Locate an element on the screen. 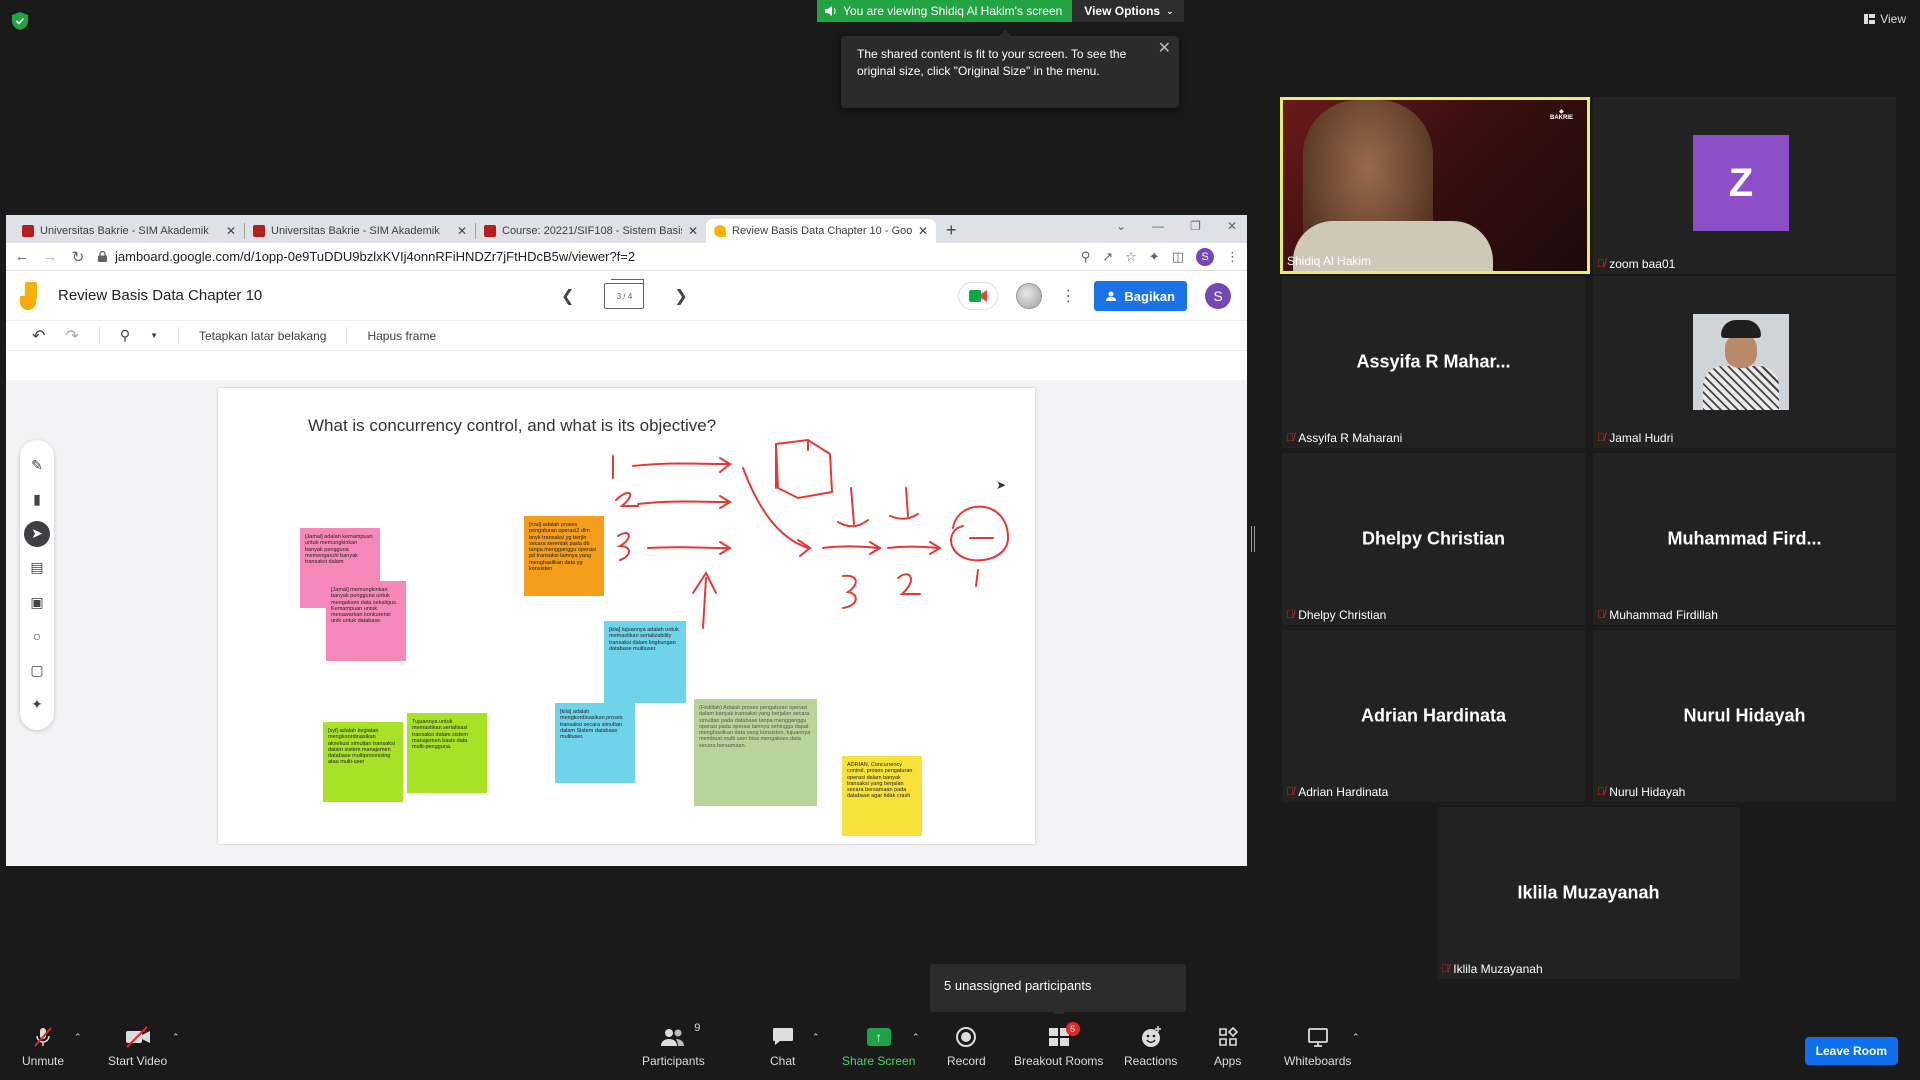 This screenshot has height=1080, width=1920. select-arrow-icon: ➤ is located at coordinates (37, 533).